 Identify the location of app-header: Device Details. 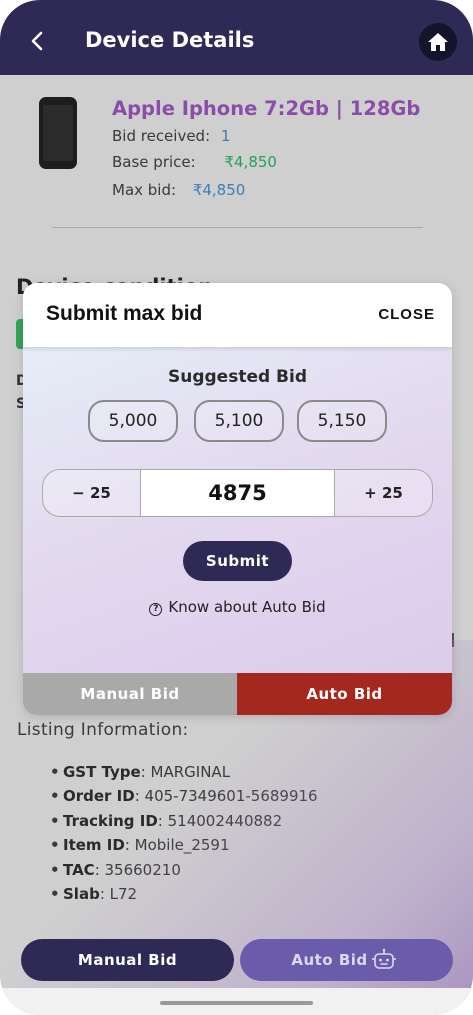
(236, 37).